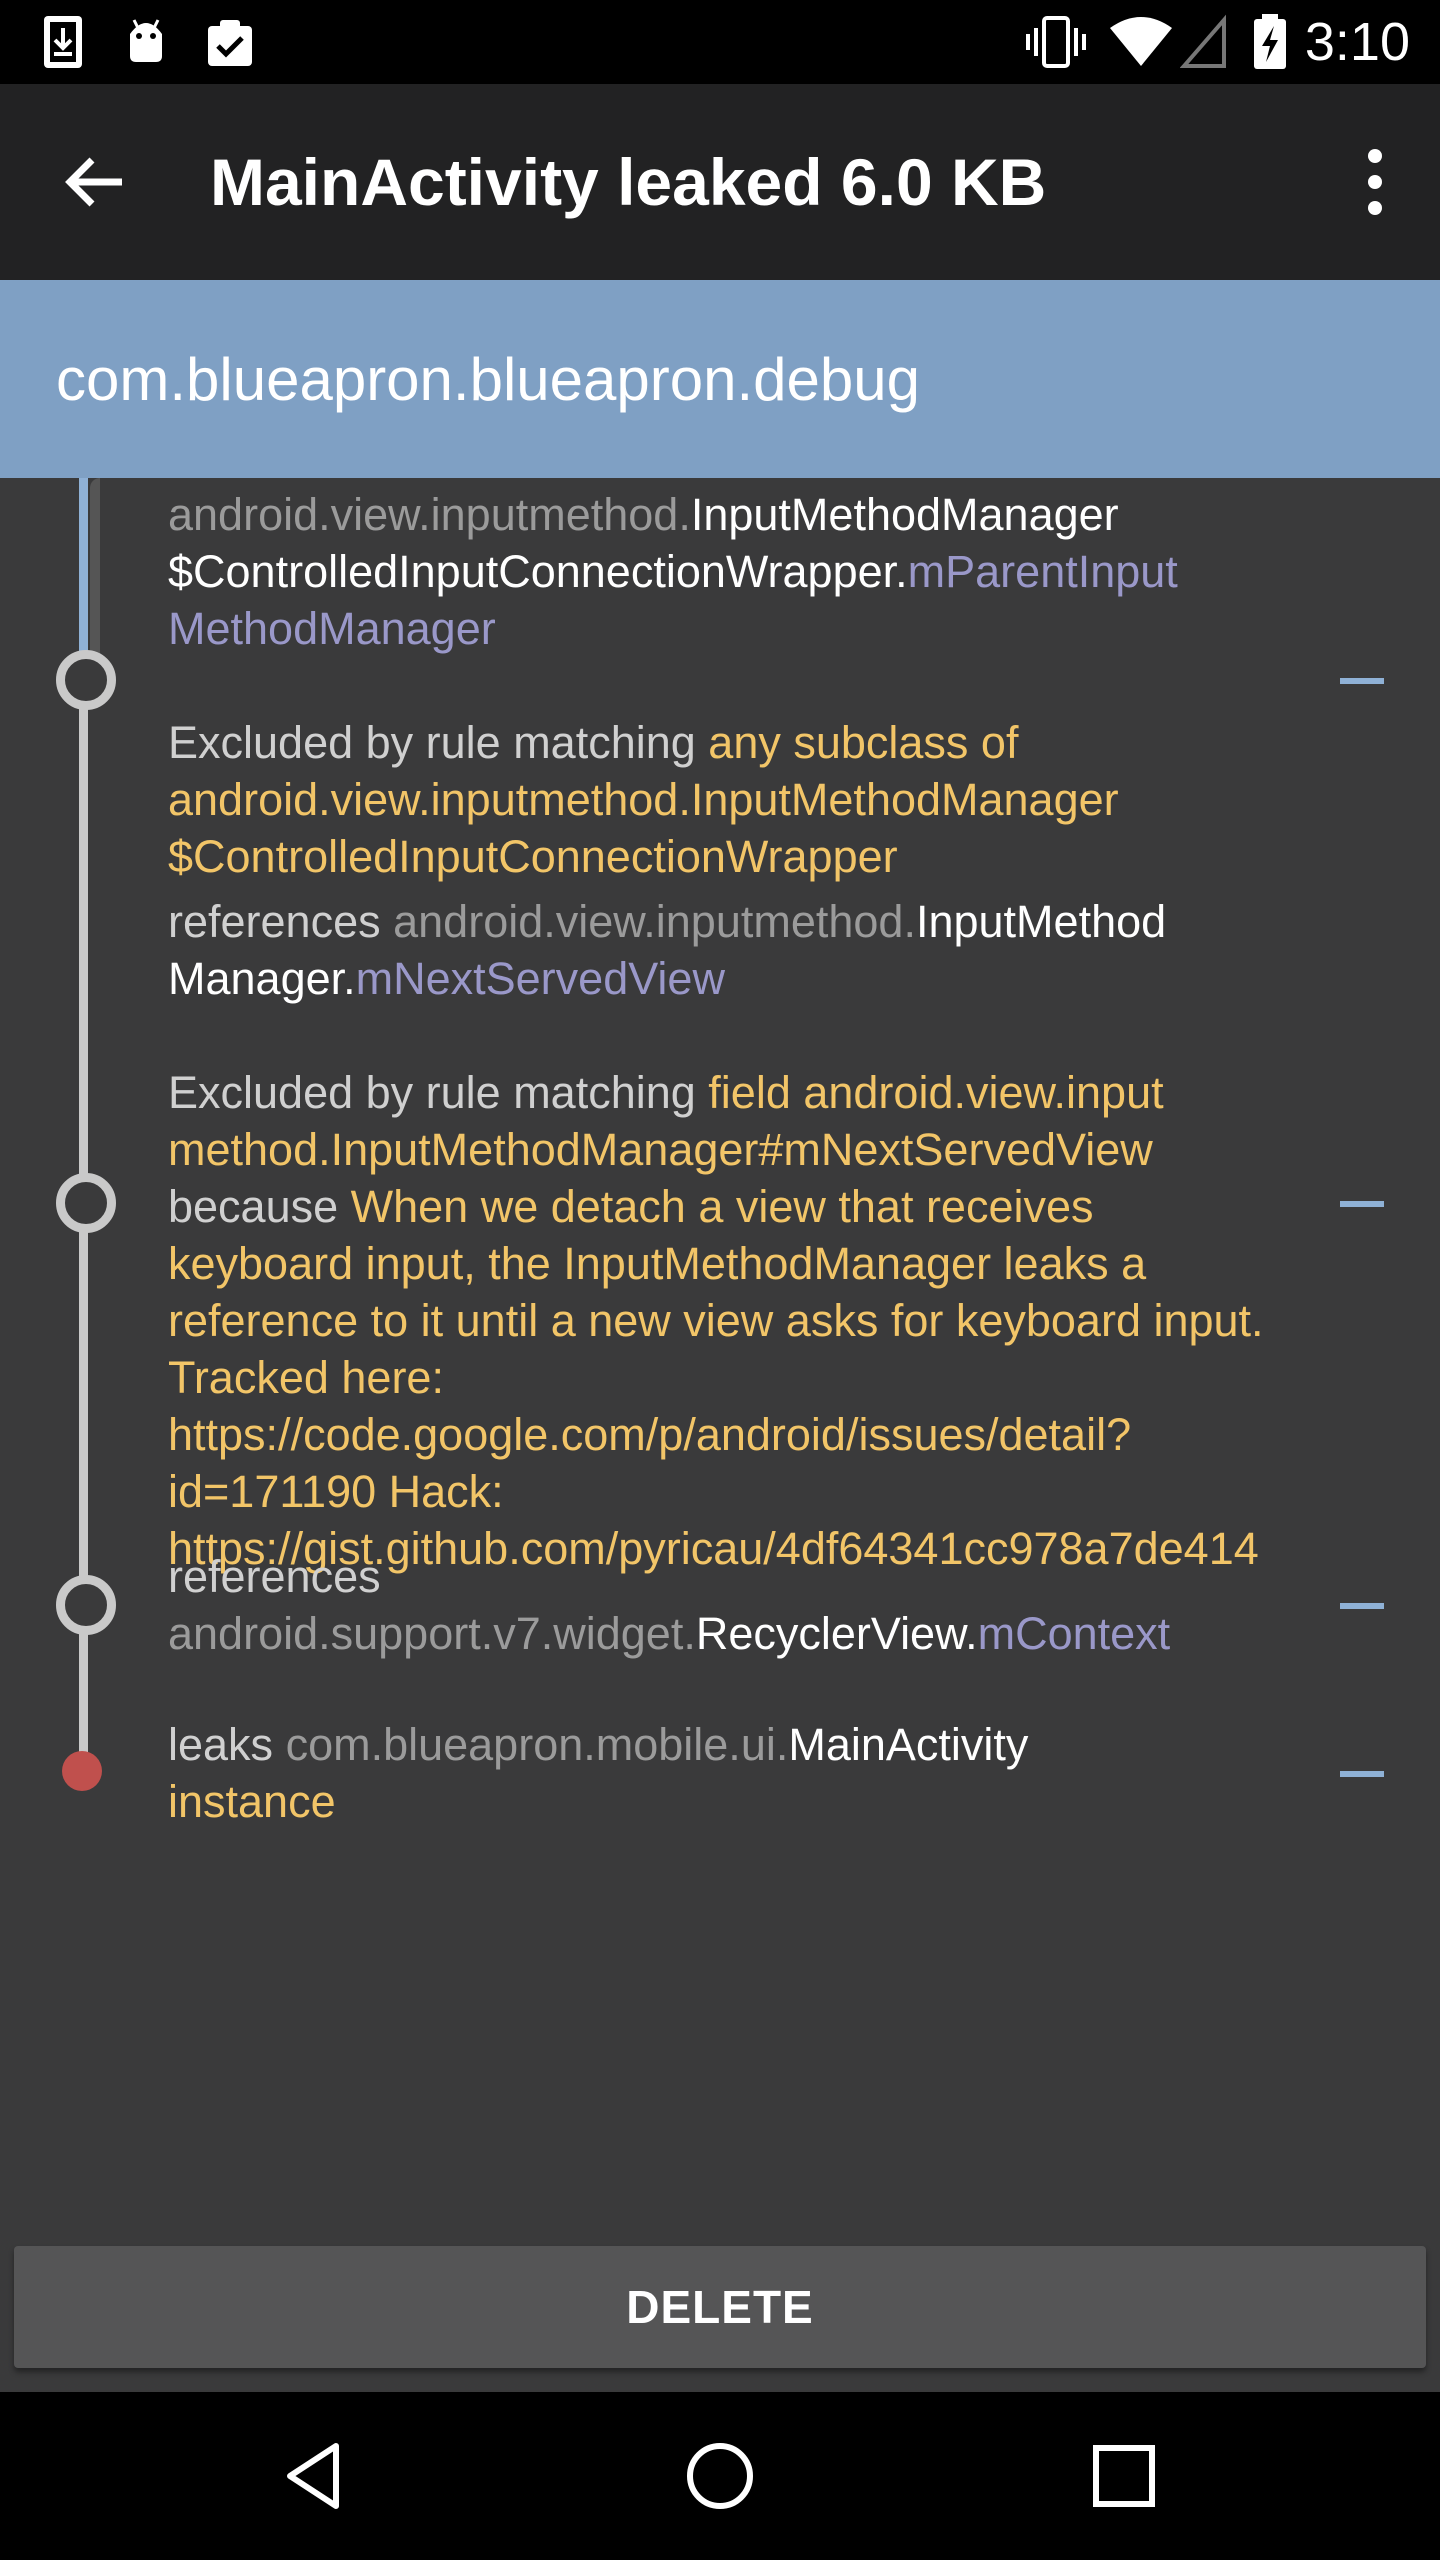  I want to click on vibrate-icon, so click(1056, 42).